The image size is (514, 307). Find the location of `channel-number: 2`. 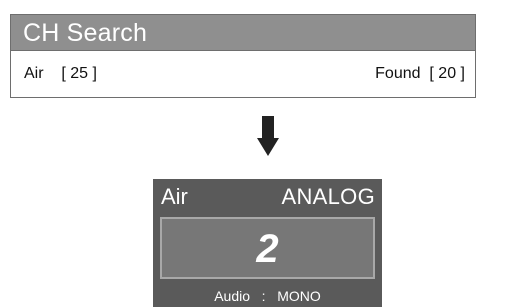

channel-number: 2 is located at coordinates (267, 249).